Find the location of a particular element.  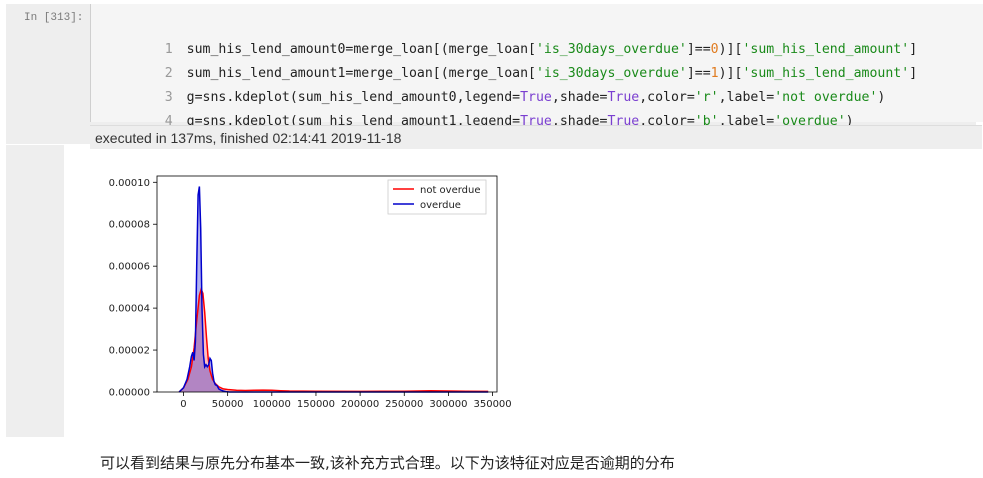

y-tick-label: 0.00006 is located at coordinates (129, 267).